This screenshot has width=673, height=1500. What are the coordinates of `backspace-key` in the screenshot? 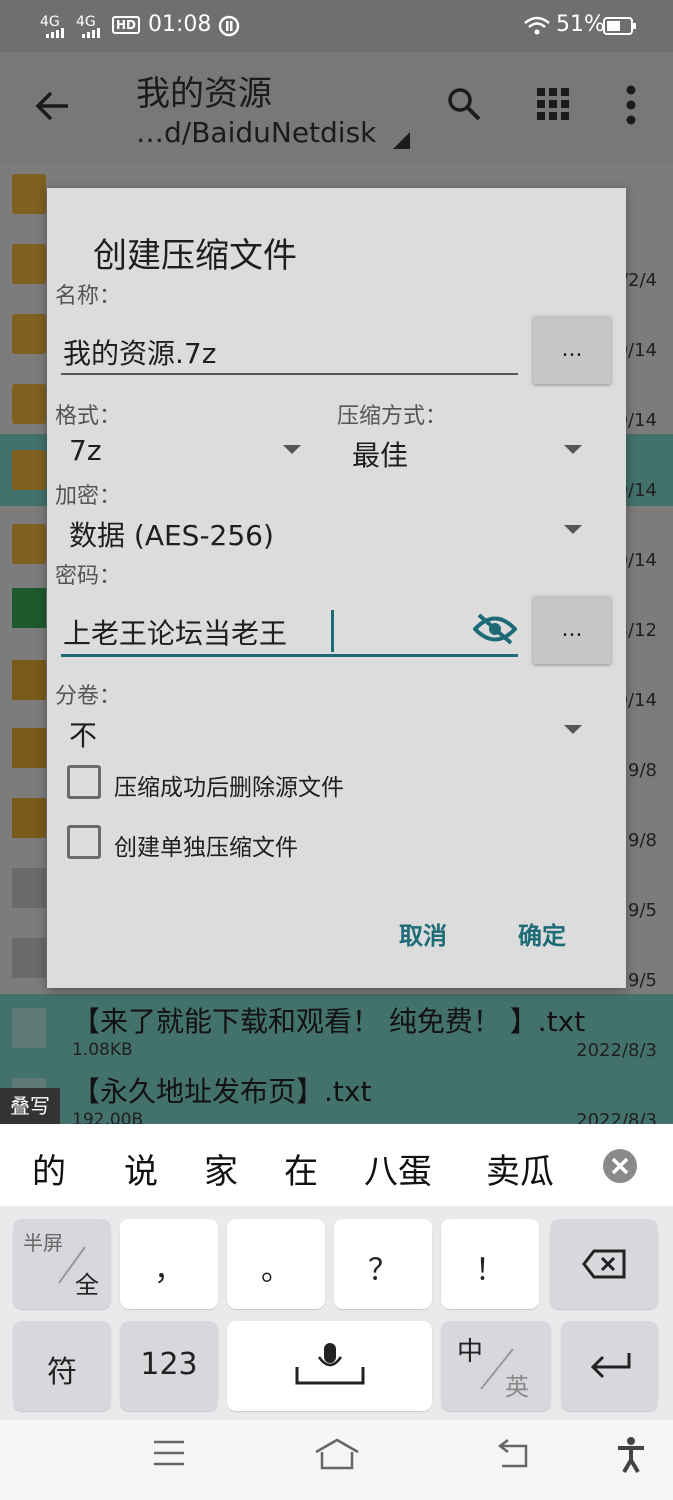 It's located at (604, 1264).